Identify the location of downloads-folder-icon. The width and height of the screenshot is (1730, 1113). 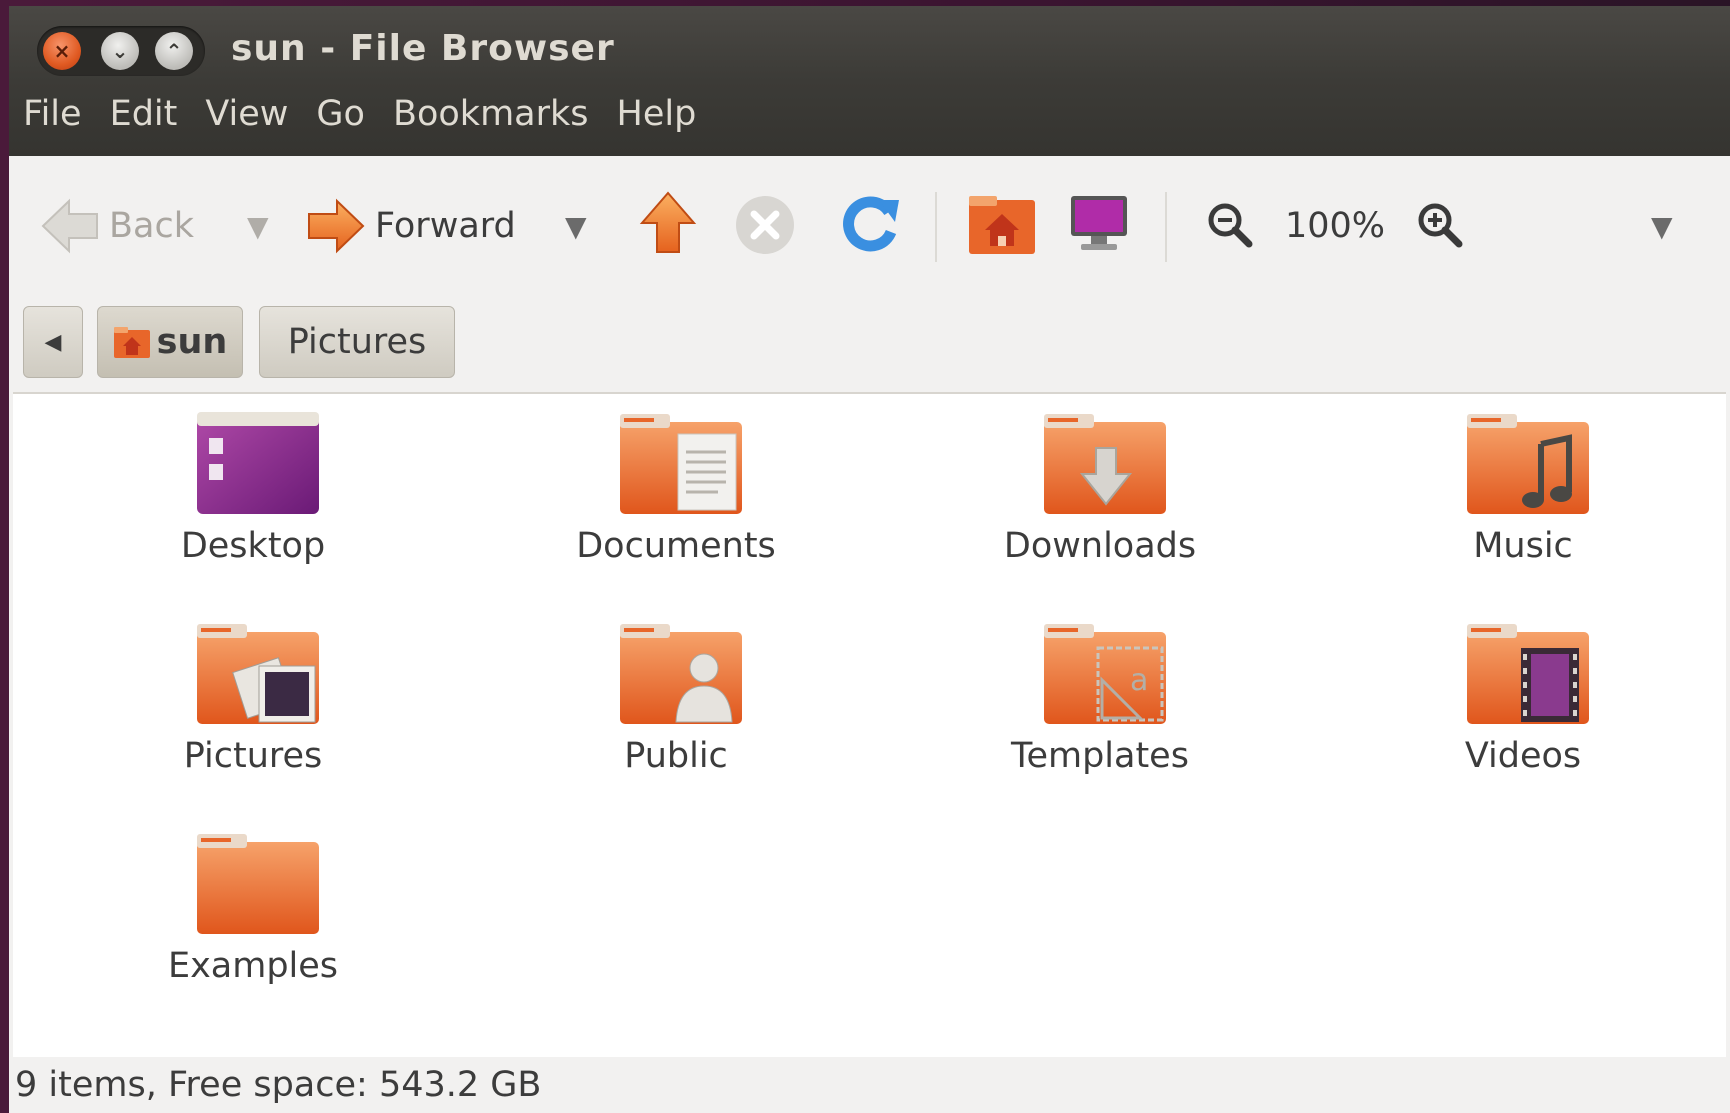
(1105, 464).